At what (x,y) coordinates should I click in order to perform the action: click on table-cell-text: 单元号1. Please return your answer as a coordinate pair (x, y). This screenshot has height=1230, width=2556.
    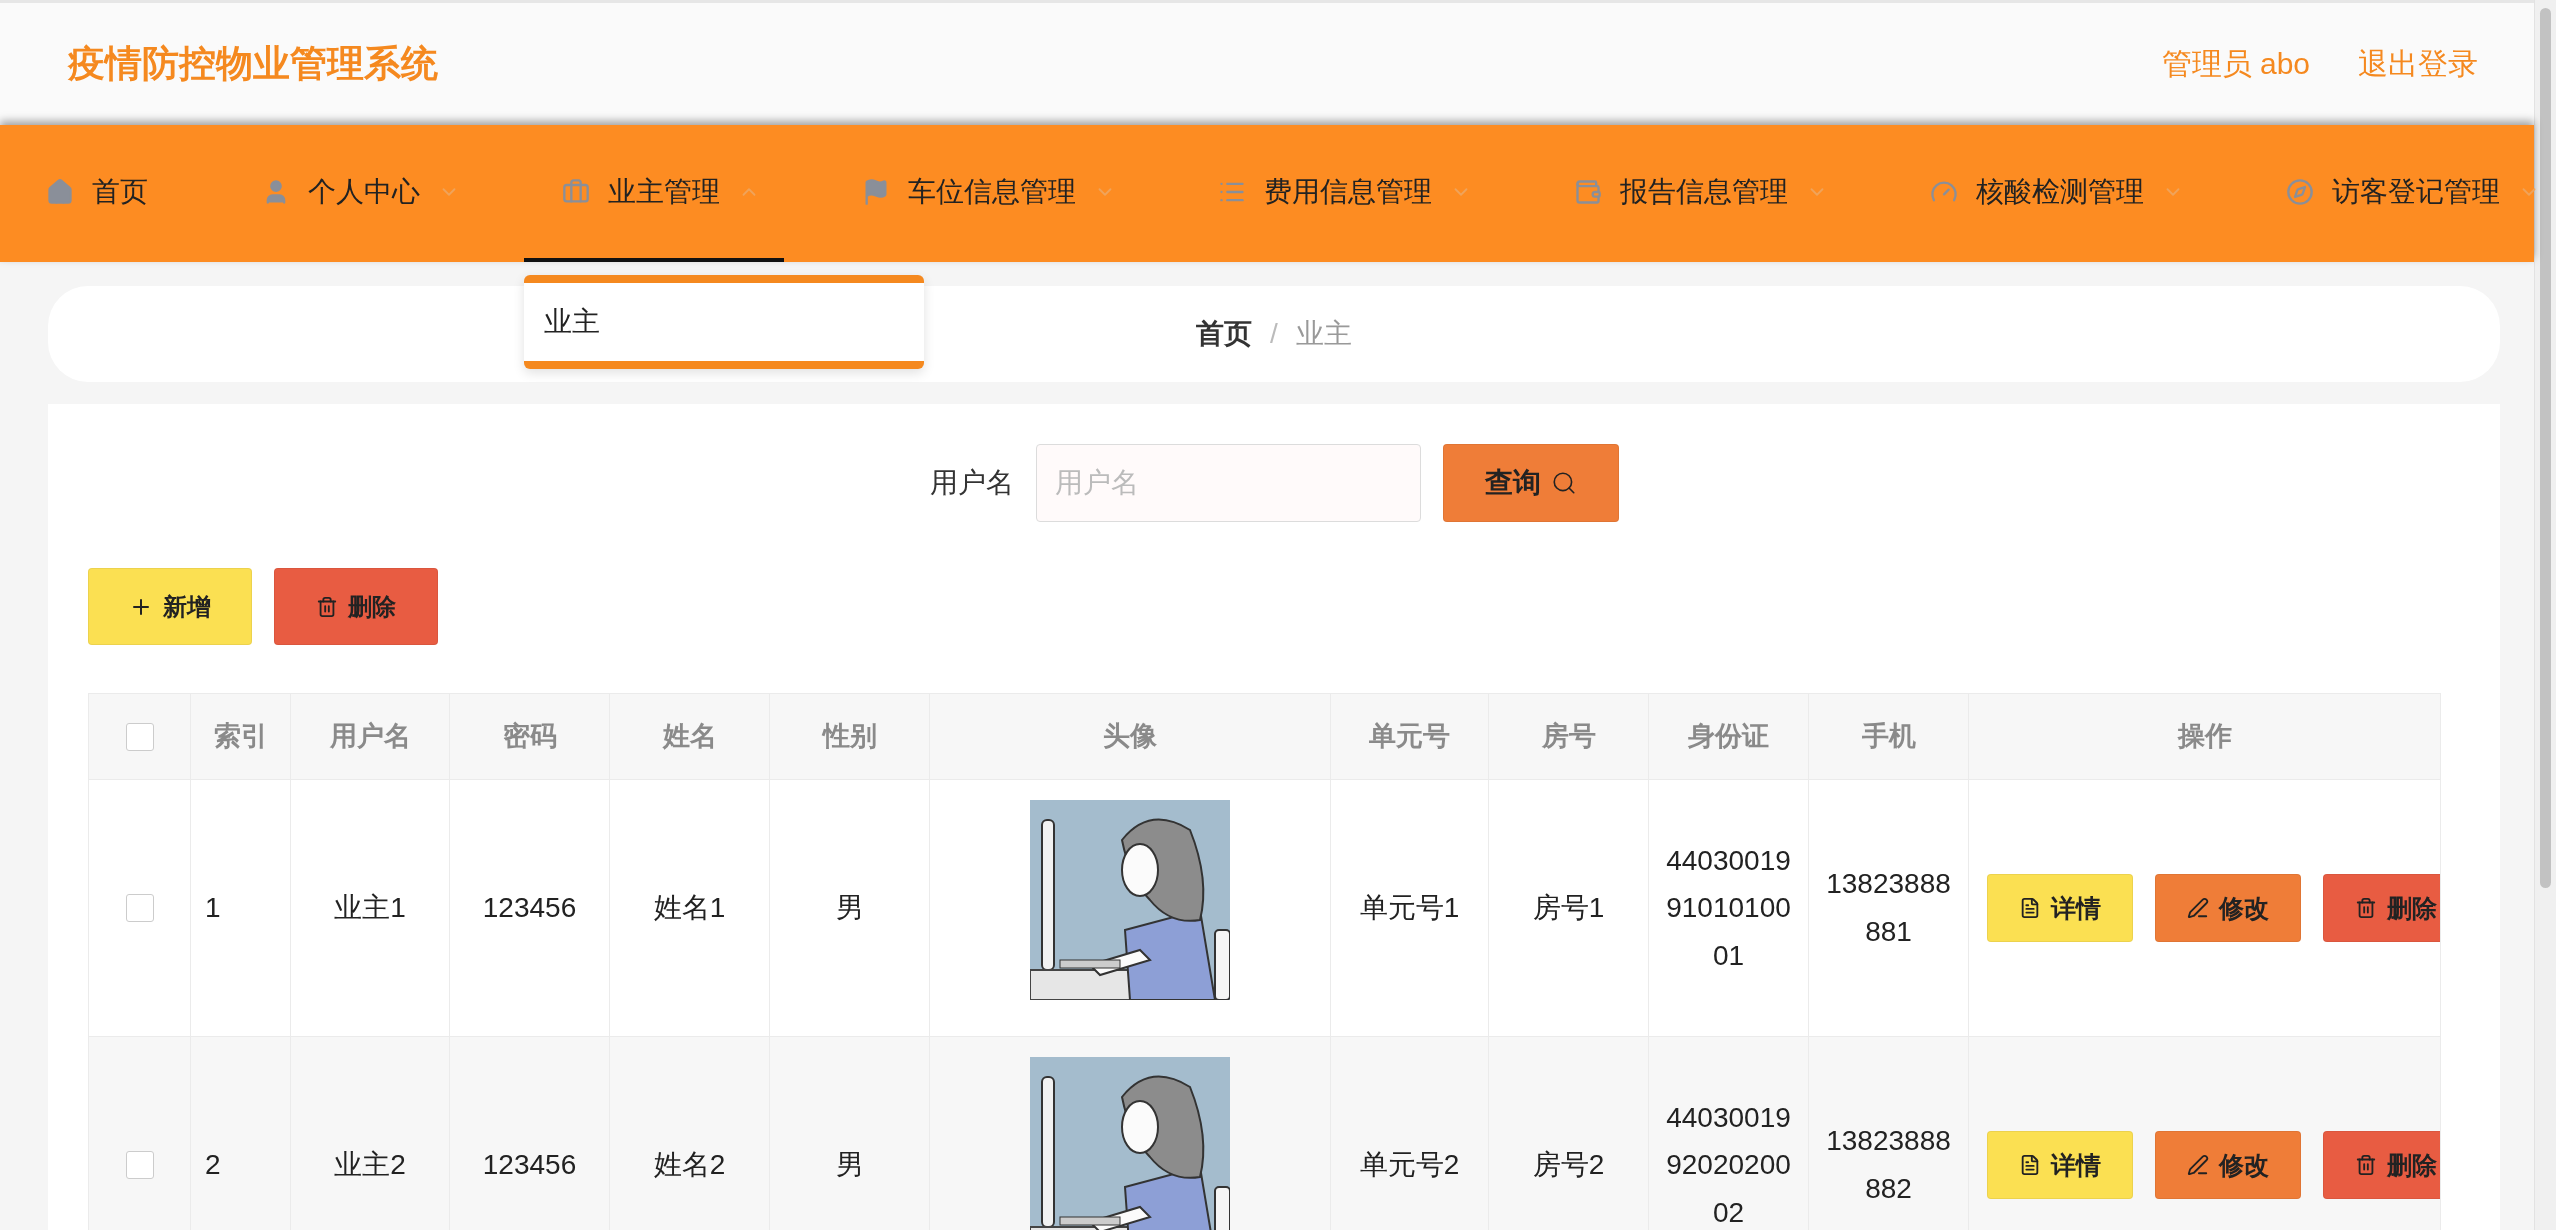
    Looking at the image, I should click on (1409, 908).